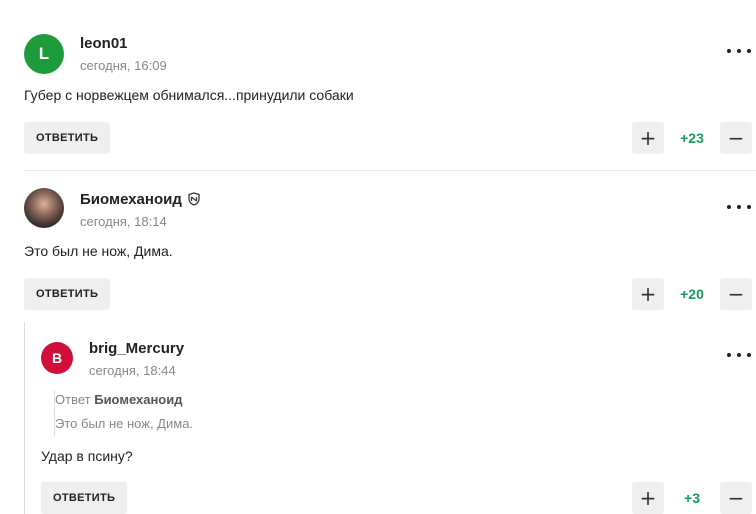 The image size is (756, 514). I want to click on nhl-shield-icon, so click(194, 199).